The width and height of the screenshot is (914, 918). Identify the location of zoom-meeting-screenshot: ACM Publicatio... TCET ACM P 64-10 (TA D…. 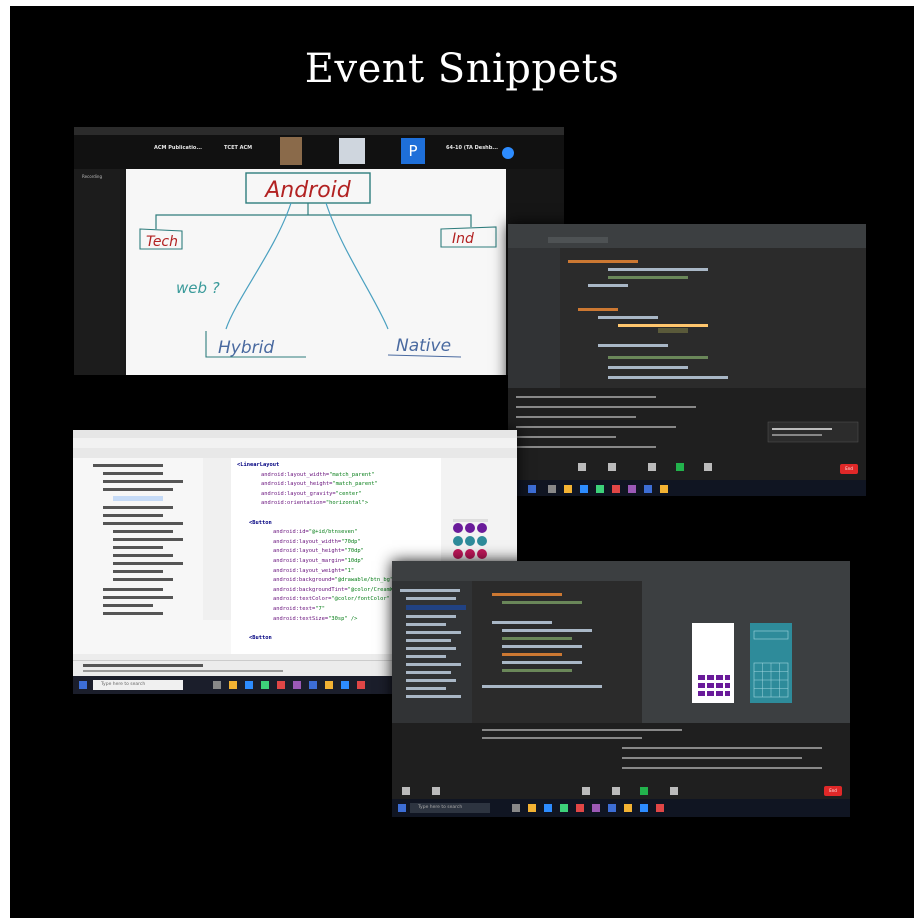
(319, 251).